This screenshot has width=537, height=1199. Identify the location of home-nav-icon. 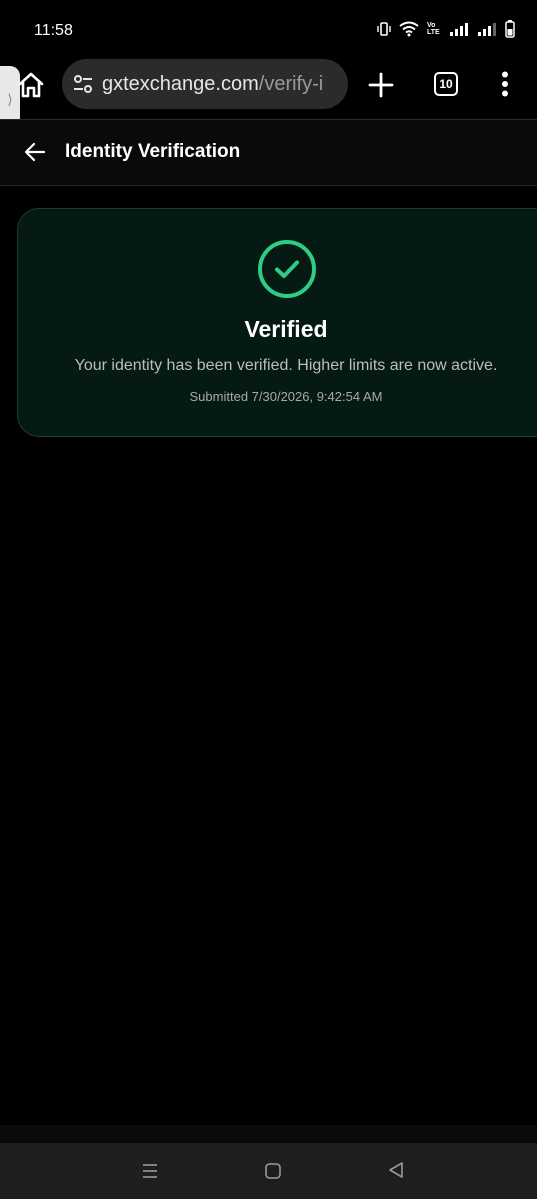
(273, 1171).